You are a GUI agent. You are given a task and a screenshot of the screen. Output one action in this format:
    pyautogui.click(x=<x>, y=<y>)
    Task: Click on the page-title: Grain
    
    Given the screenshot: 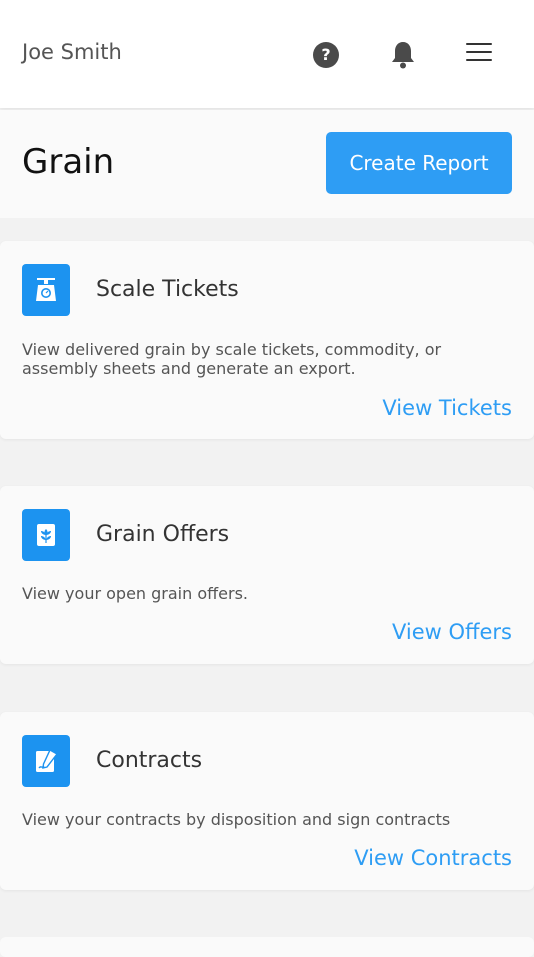 What is the action you would take?
    pyautogui.click(x=68, y=162)
    